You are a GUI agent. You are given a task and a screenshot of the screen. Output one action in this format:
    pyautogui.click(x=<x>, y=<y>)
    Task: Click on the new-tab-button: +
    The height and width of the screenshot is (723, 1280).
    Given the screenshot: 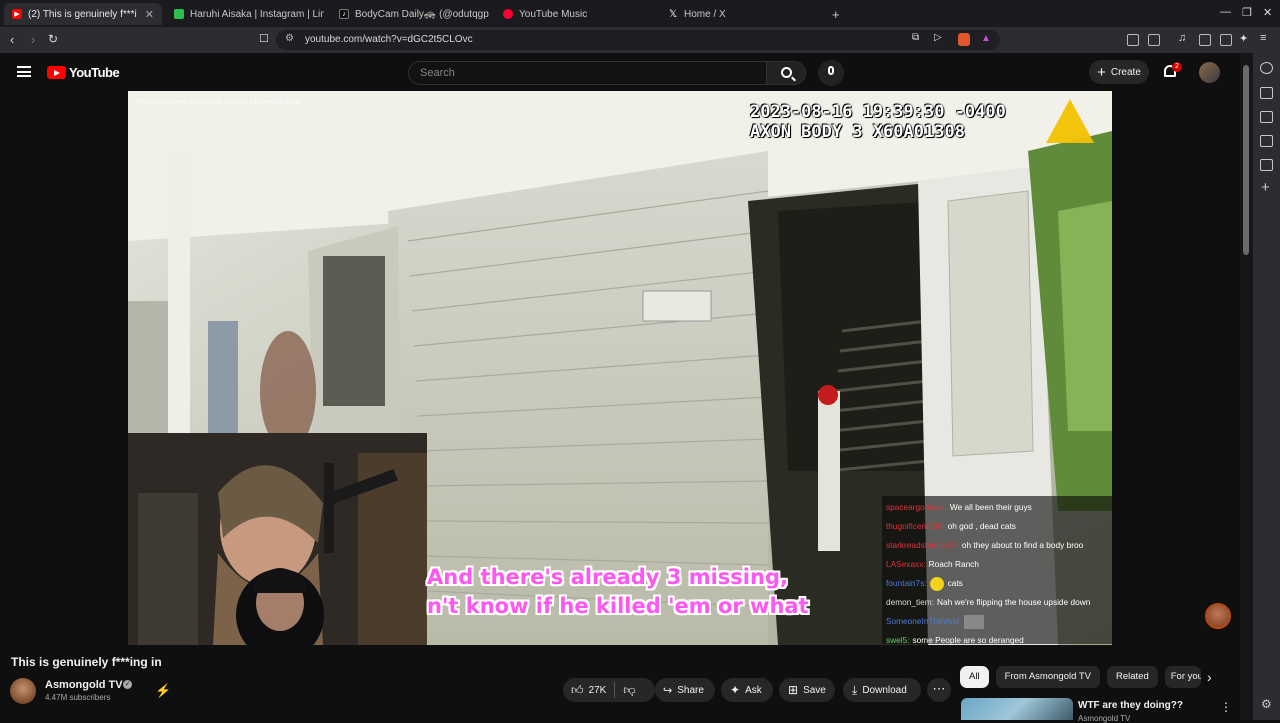 What is the action you would take?
    pyautogui.click(x=834, y=14)
    